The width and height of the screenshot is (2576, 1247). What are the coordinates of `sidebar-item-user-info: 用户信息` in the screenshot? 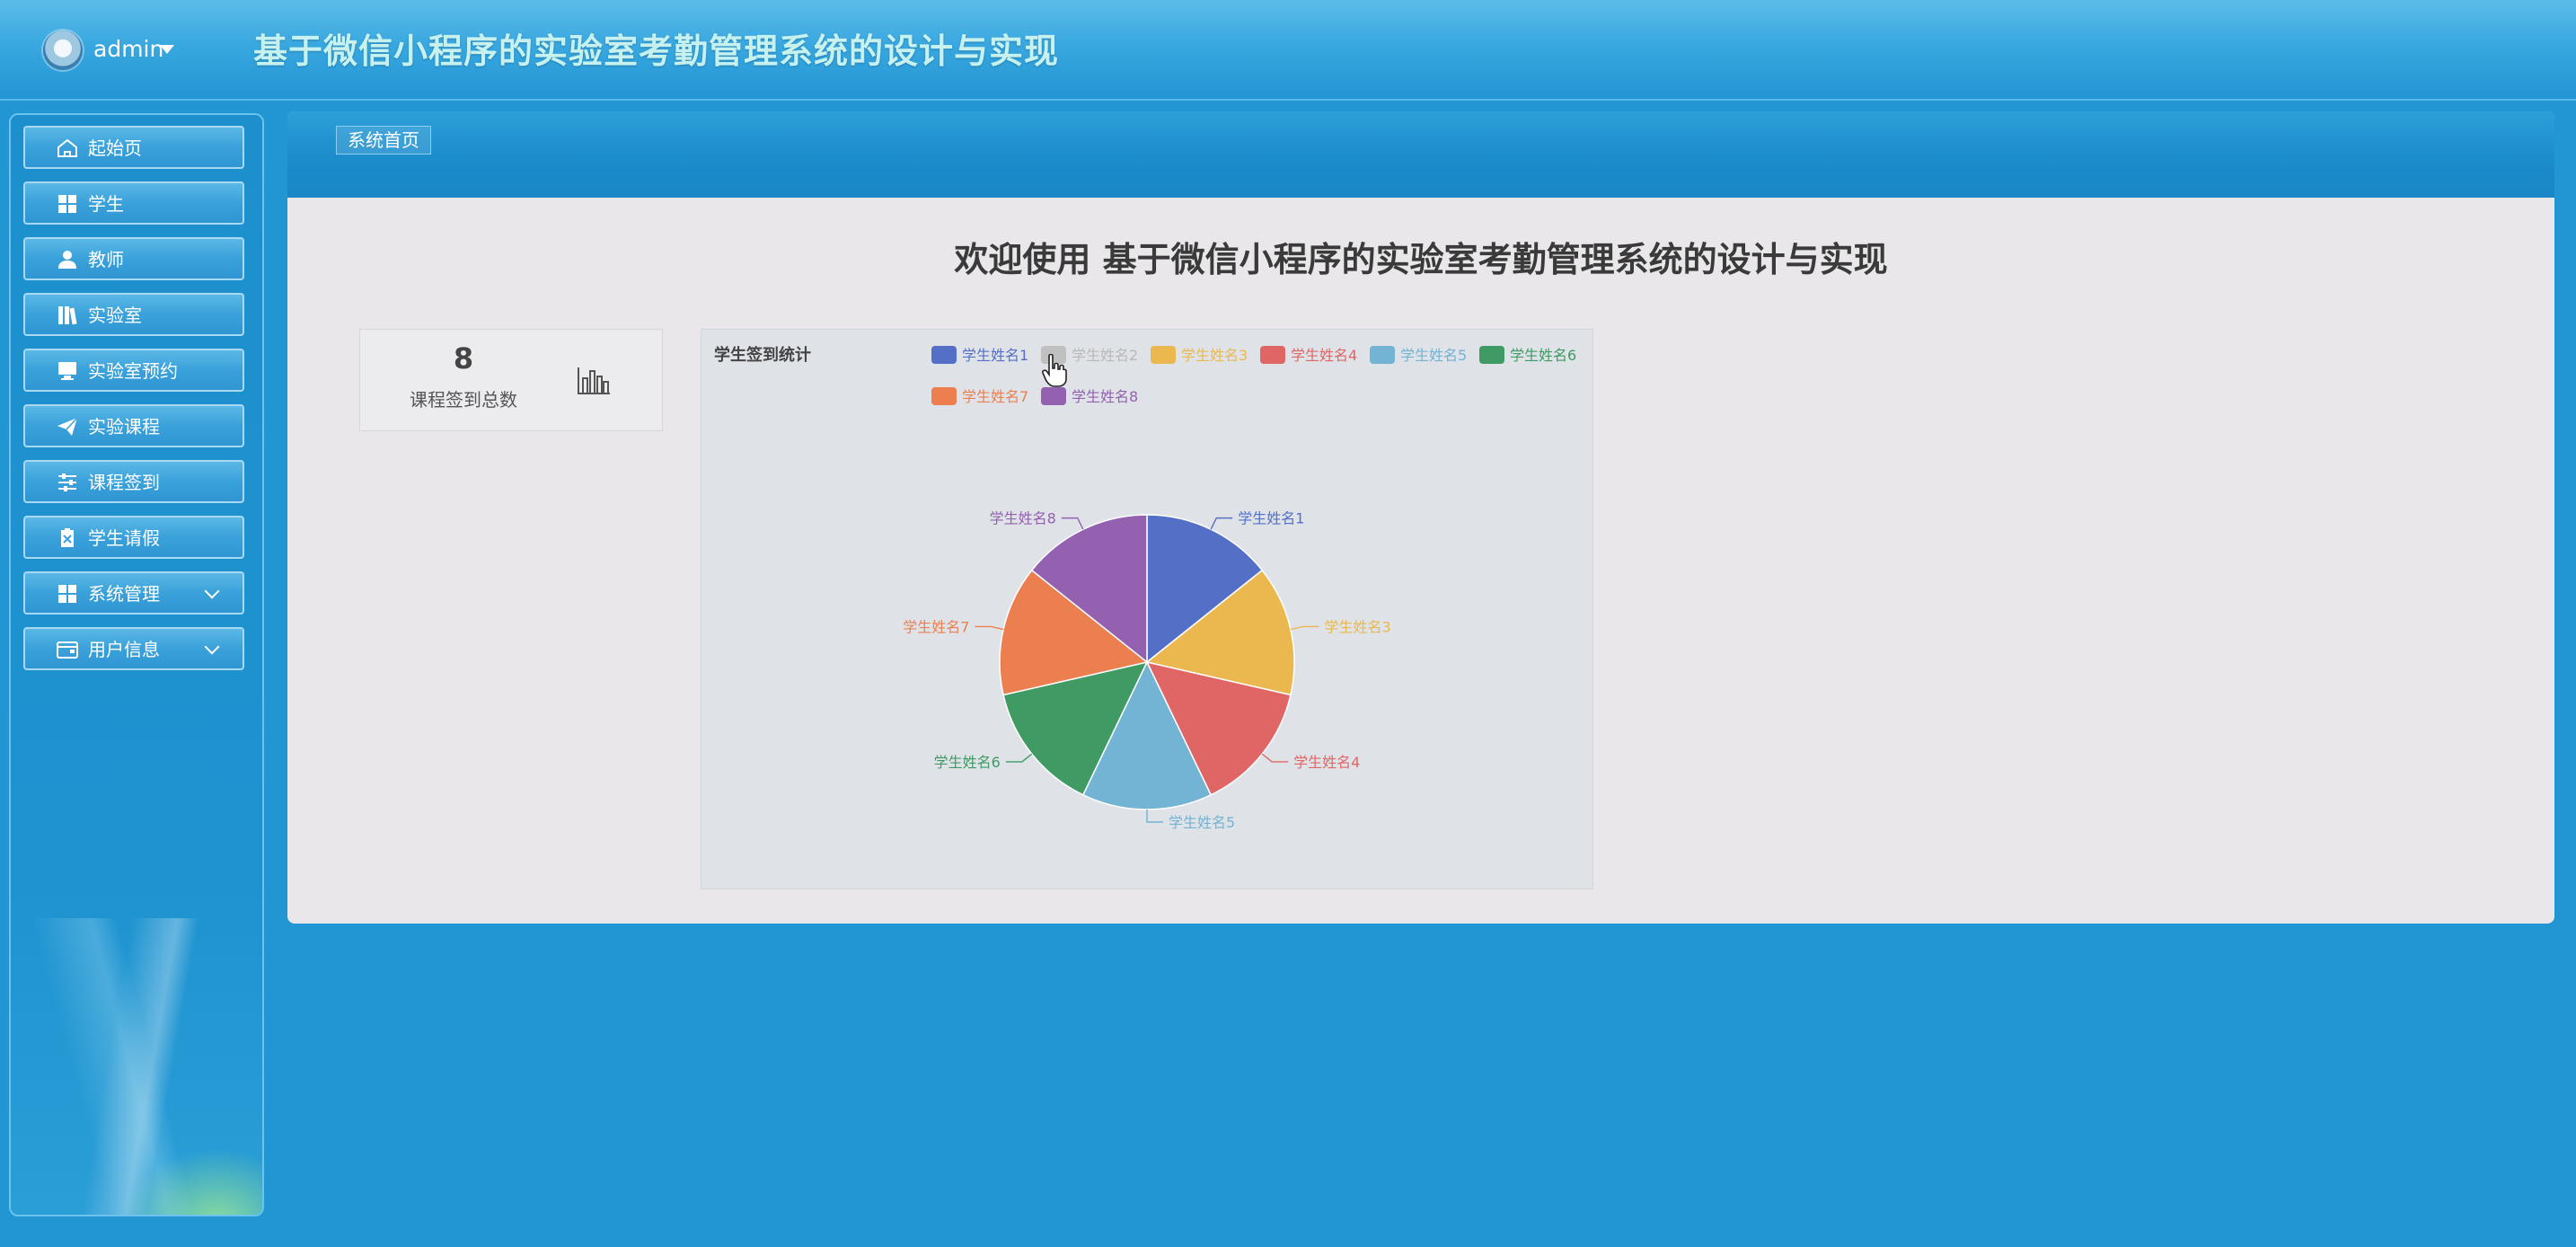 It's located at (133, 648).